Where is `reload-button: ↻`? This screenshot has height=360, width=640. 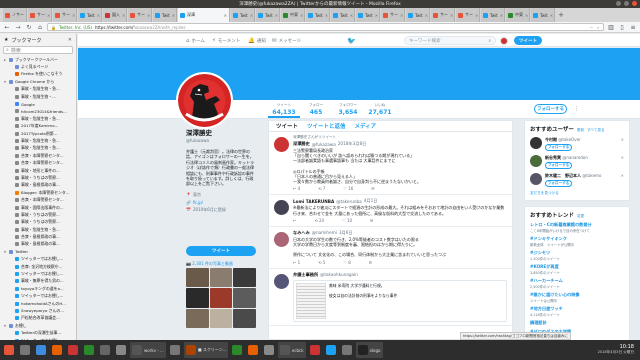 reload-button: ↻ is located at coordinates (29, 27).